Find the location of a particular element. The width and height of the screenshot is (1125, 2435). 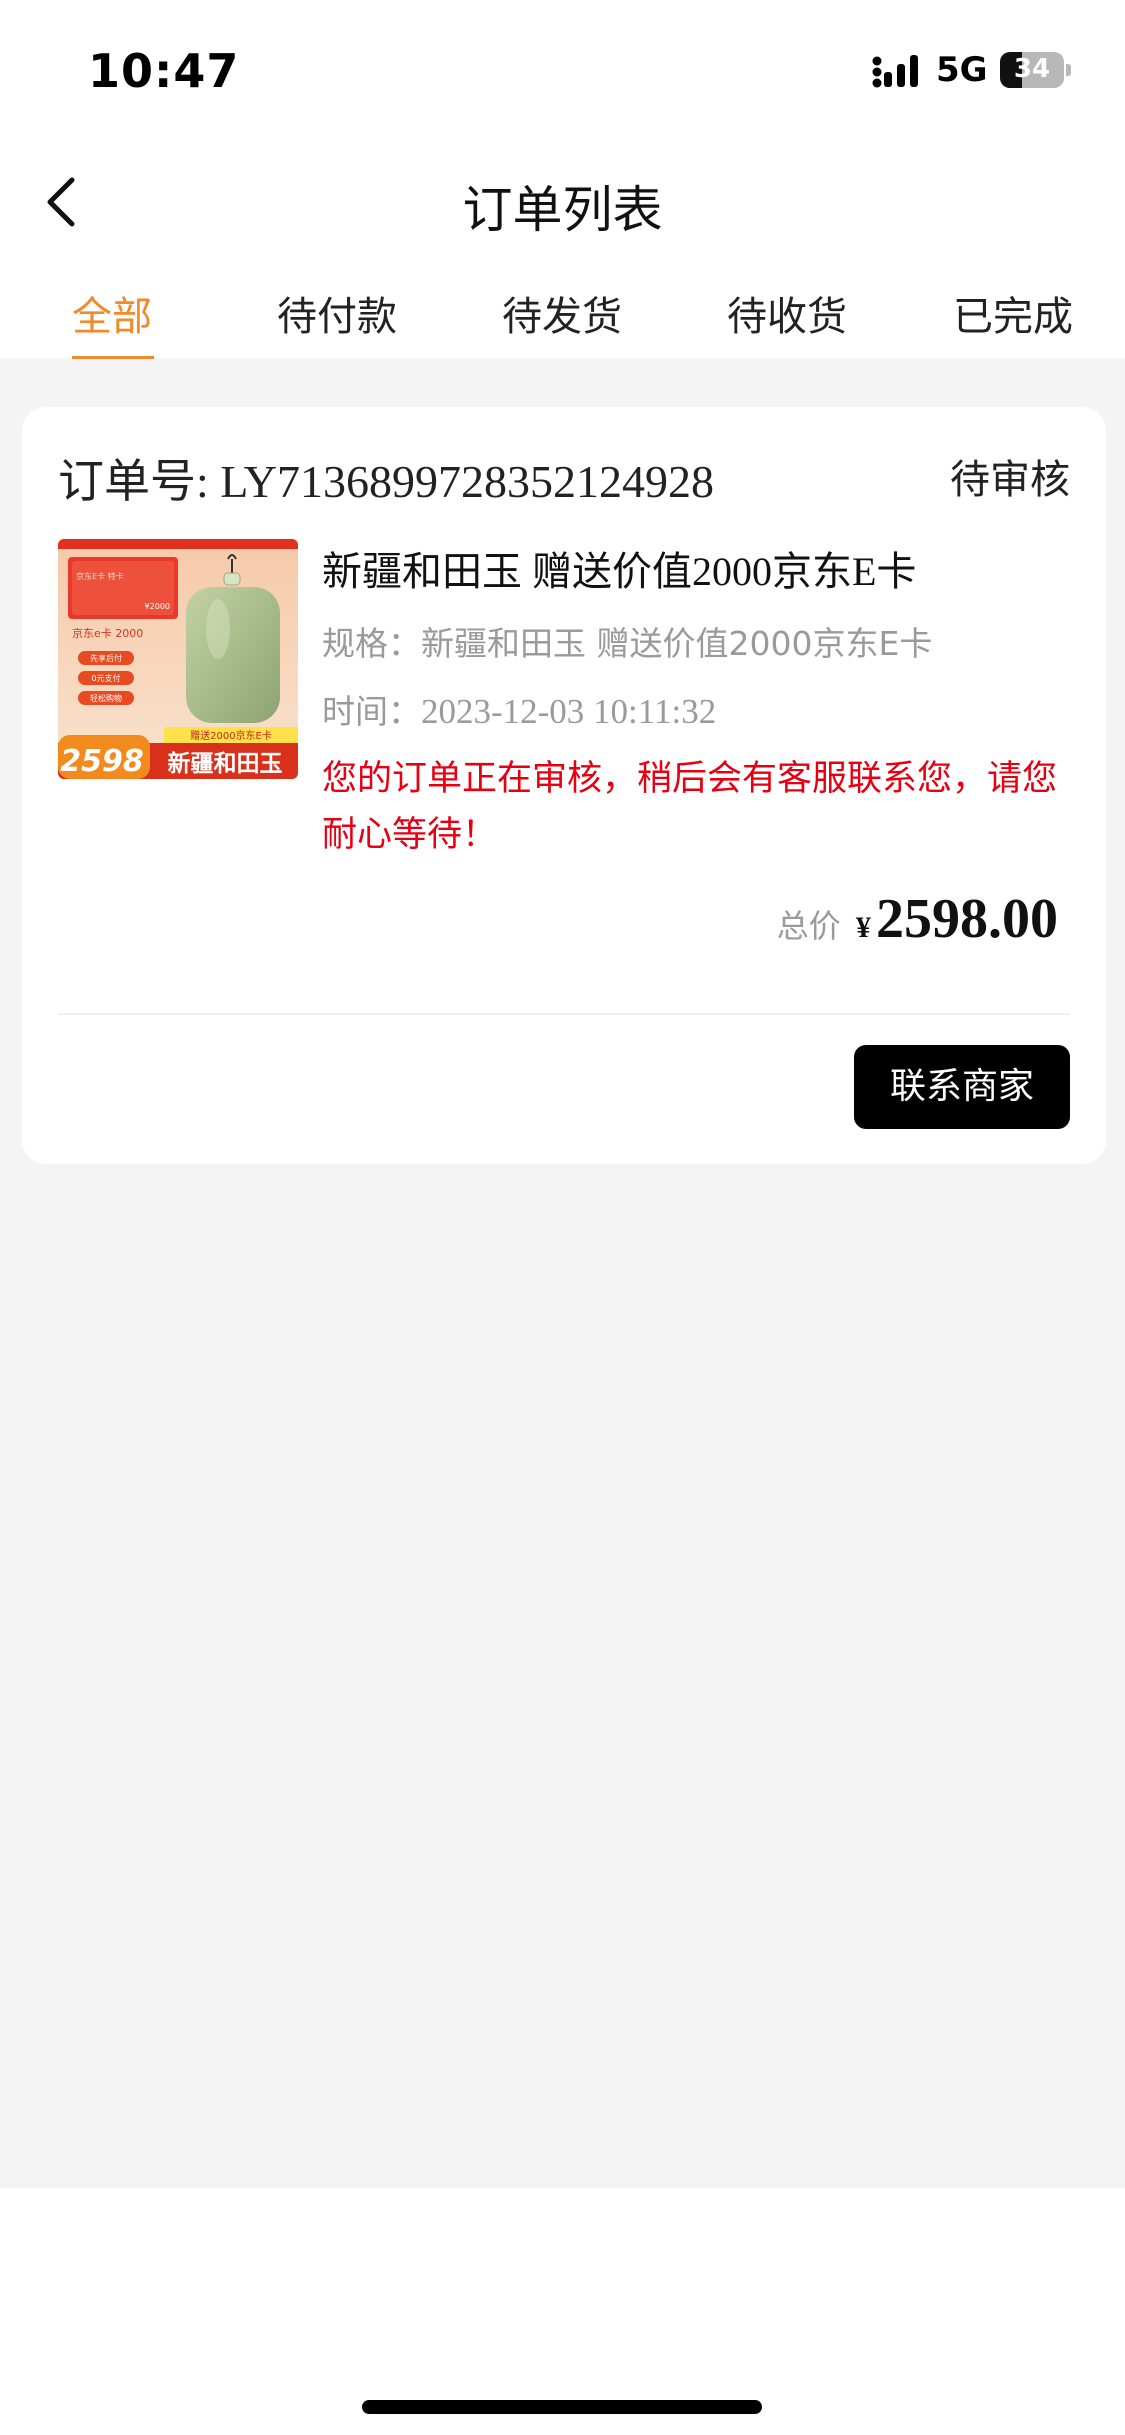

bottom-area is located at coordinates (562, 2311).